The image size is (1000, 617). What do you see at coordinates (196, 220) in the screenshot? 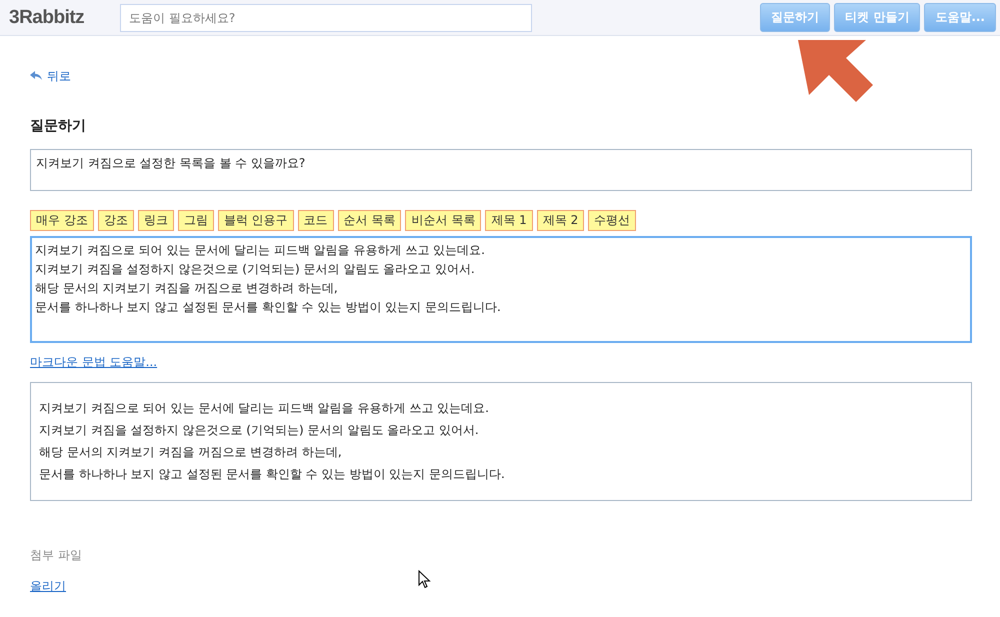
I see `format-button: 그림` at bounding box center [196, 220].